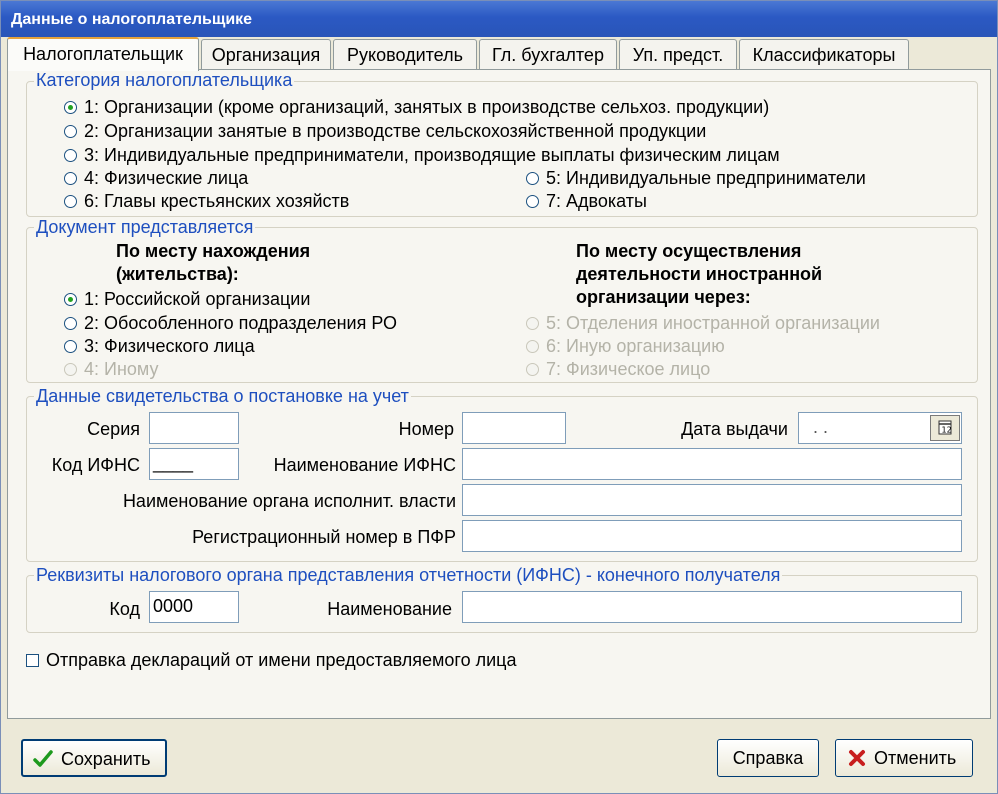 The width and height of the screenshot is (998, 794). I want to click on document-label-3: 3: Физического лица, so click(169, 346).